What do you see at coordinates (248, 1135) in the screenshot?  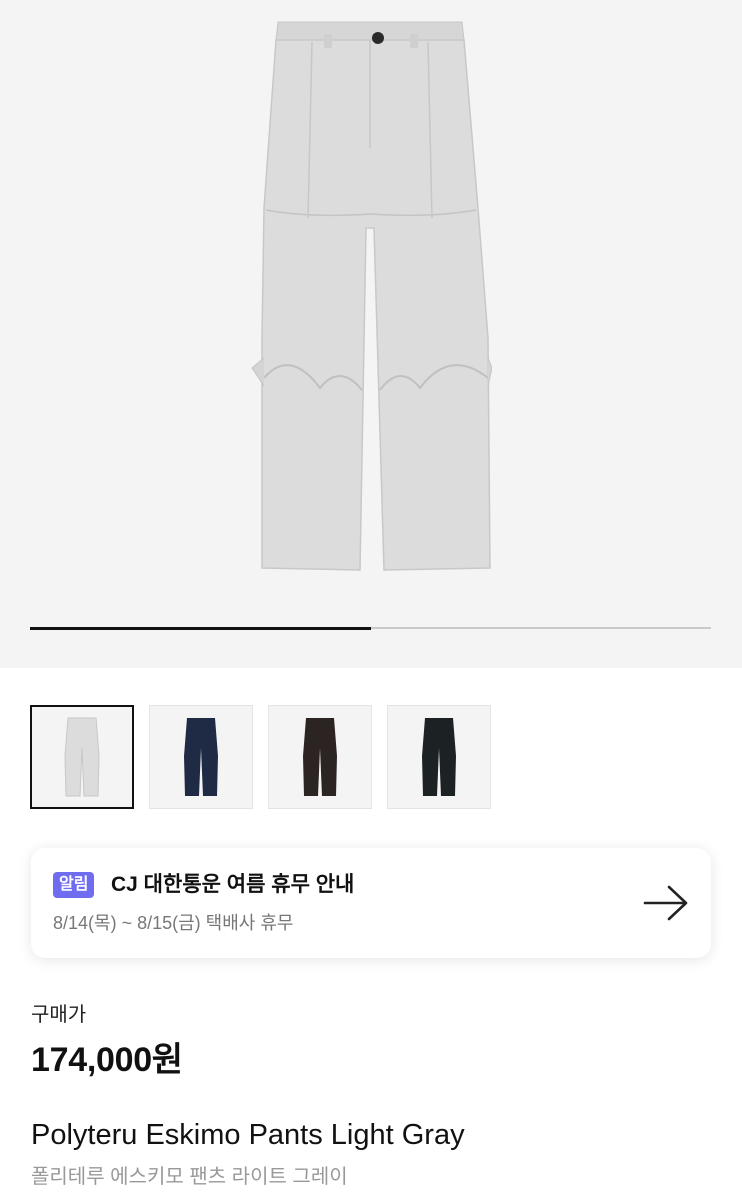 I see `product-name-en: Polyteru Eskimo Pants Light Gray` at bounding box center [248, 1135].